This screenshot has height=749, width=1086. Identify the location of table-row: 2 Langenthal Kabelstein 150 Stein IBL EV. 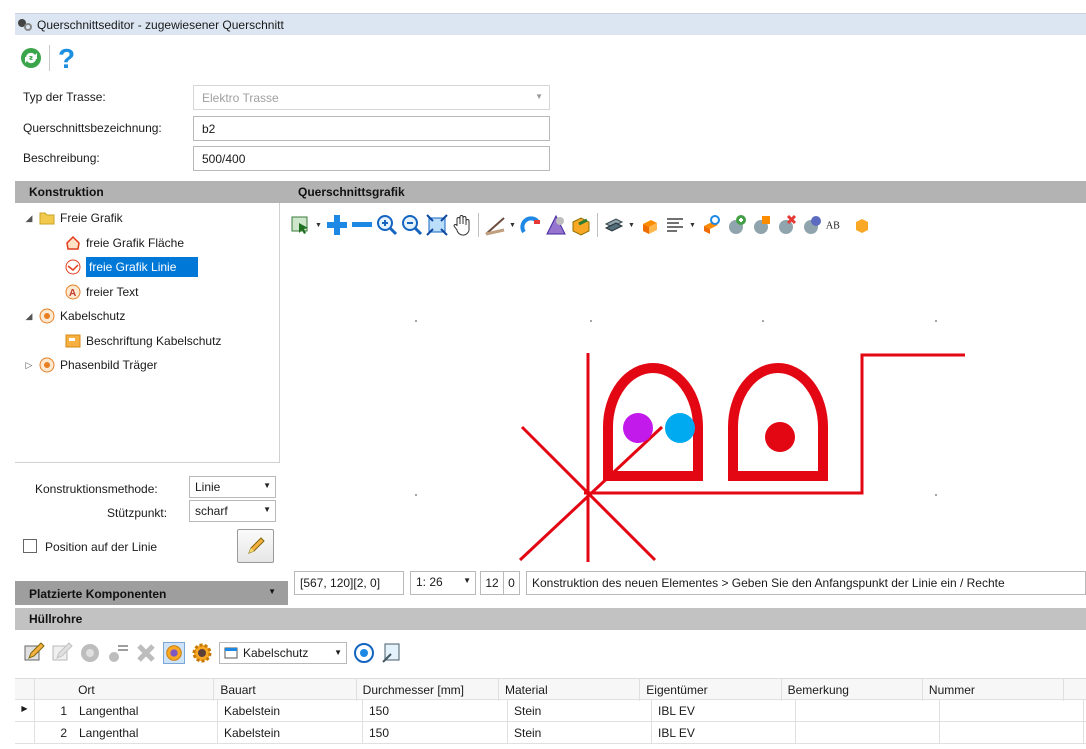
(550, 733).